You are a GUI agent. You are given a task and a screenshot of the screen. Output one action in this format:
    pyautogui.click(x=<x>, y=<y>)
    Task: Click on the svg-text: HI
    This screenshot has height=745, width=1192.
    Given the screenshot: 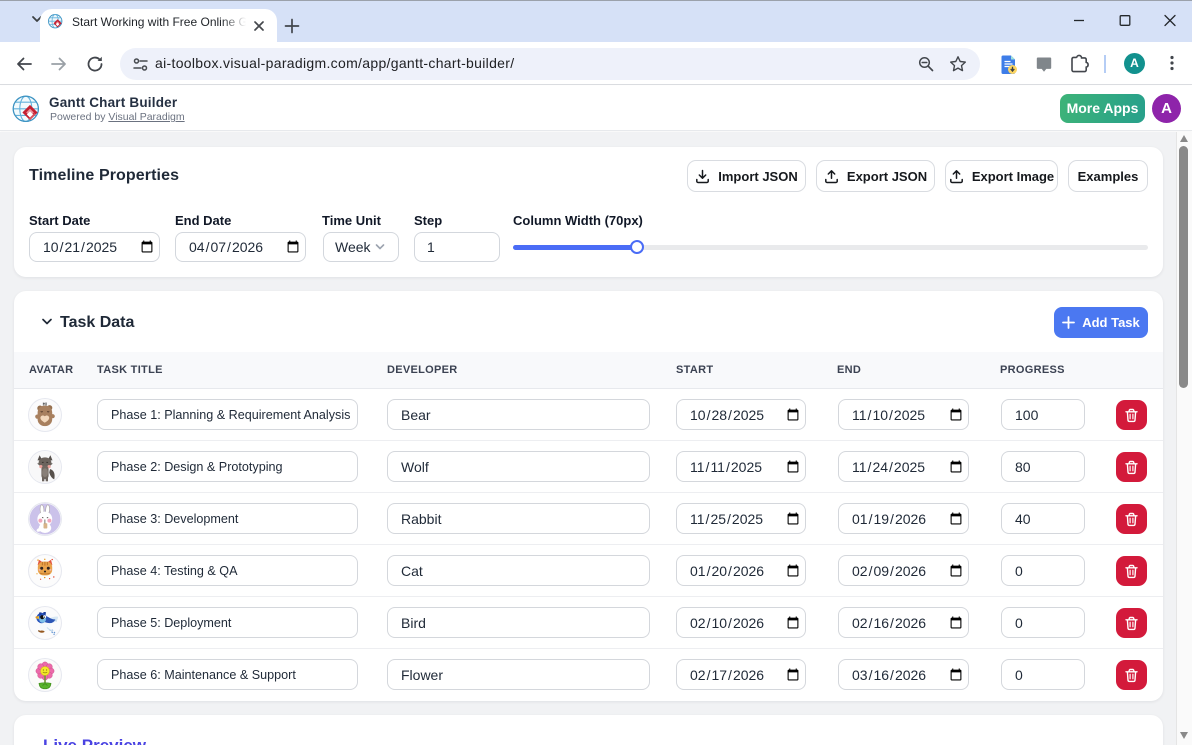 What is the action you would take?
    pyautogui.click(x=45, y=403)
    